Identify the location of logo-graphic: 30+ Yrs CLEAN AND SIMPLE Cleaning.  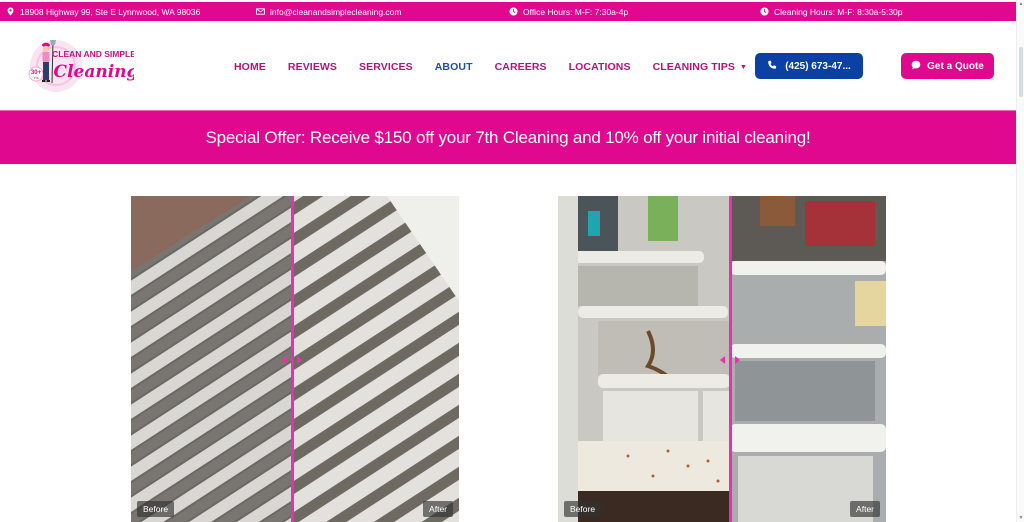
(83, 66).